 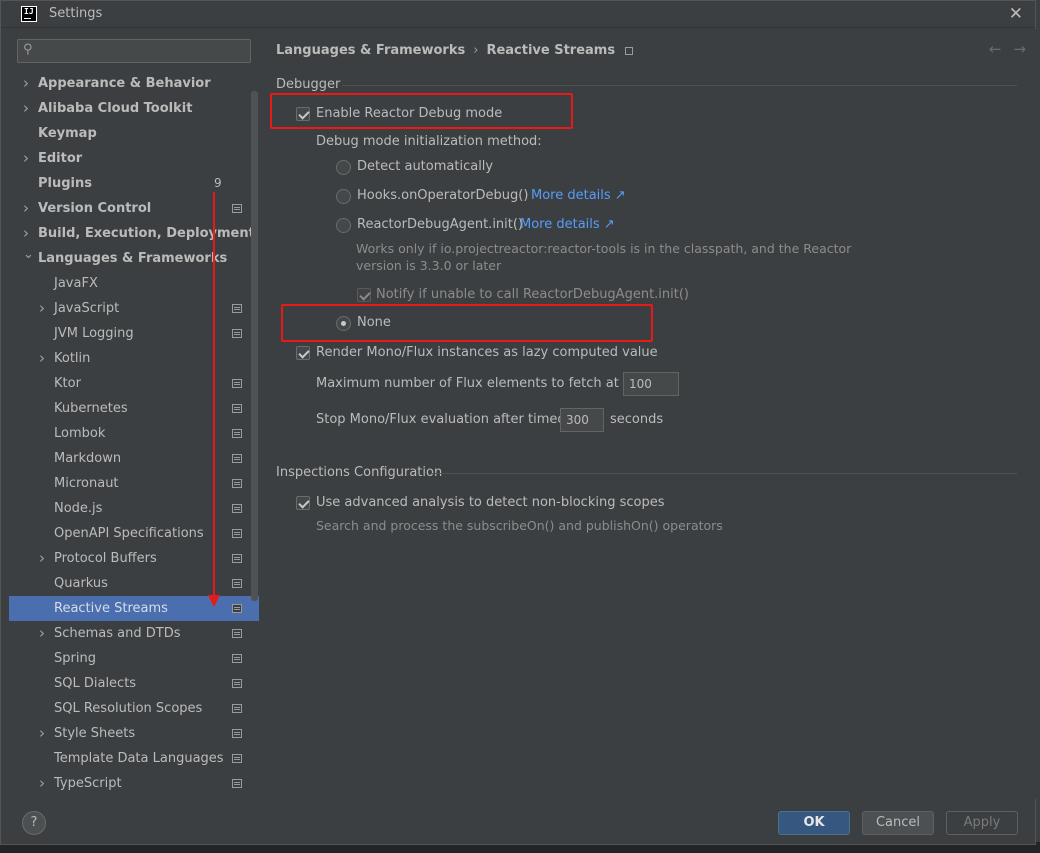 What do you see at coordinates (95, 733) in the screenshot?
I see `tree-item-label: Style Sheets` at bounding box center [95, 733].